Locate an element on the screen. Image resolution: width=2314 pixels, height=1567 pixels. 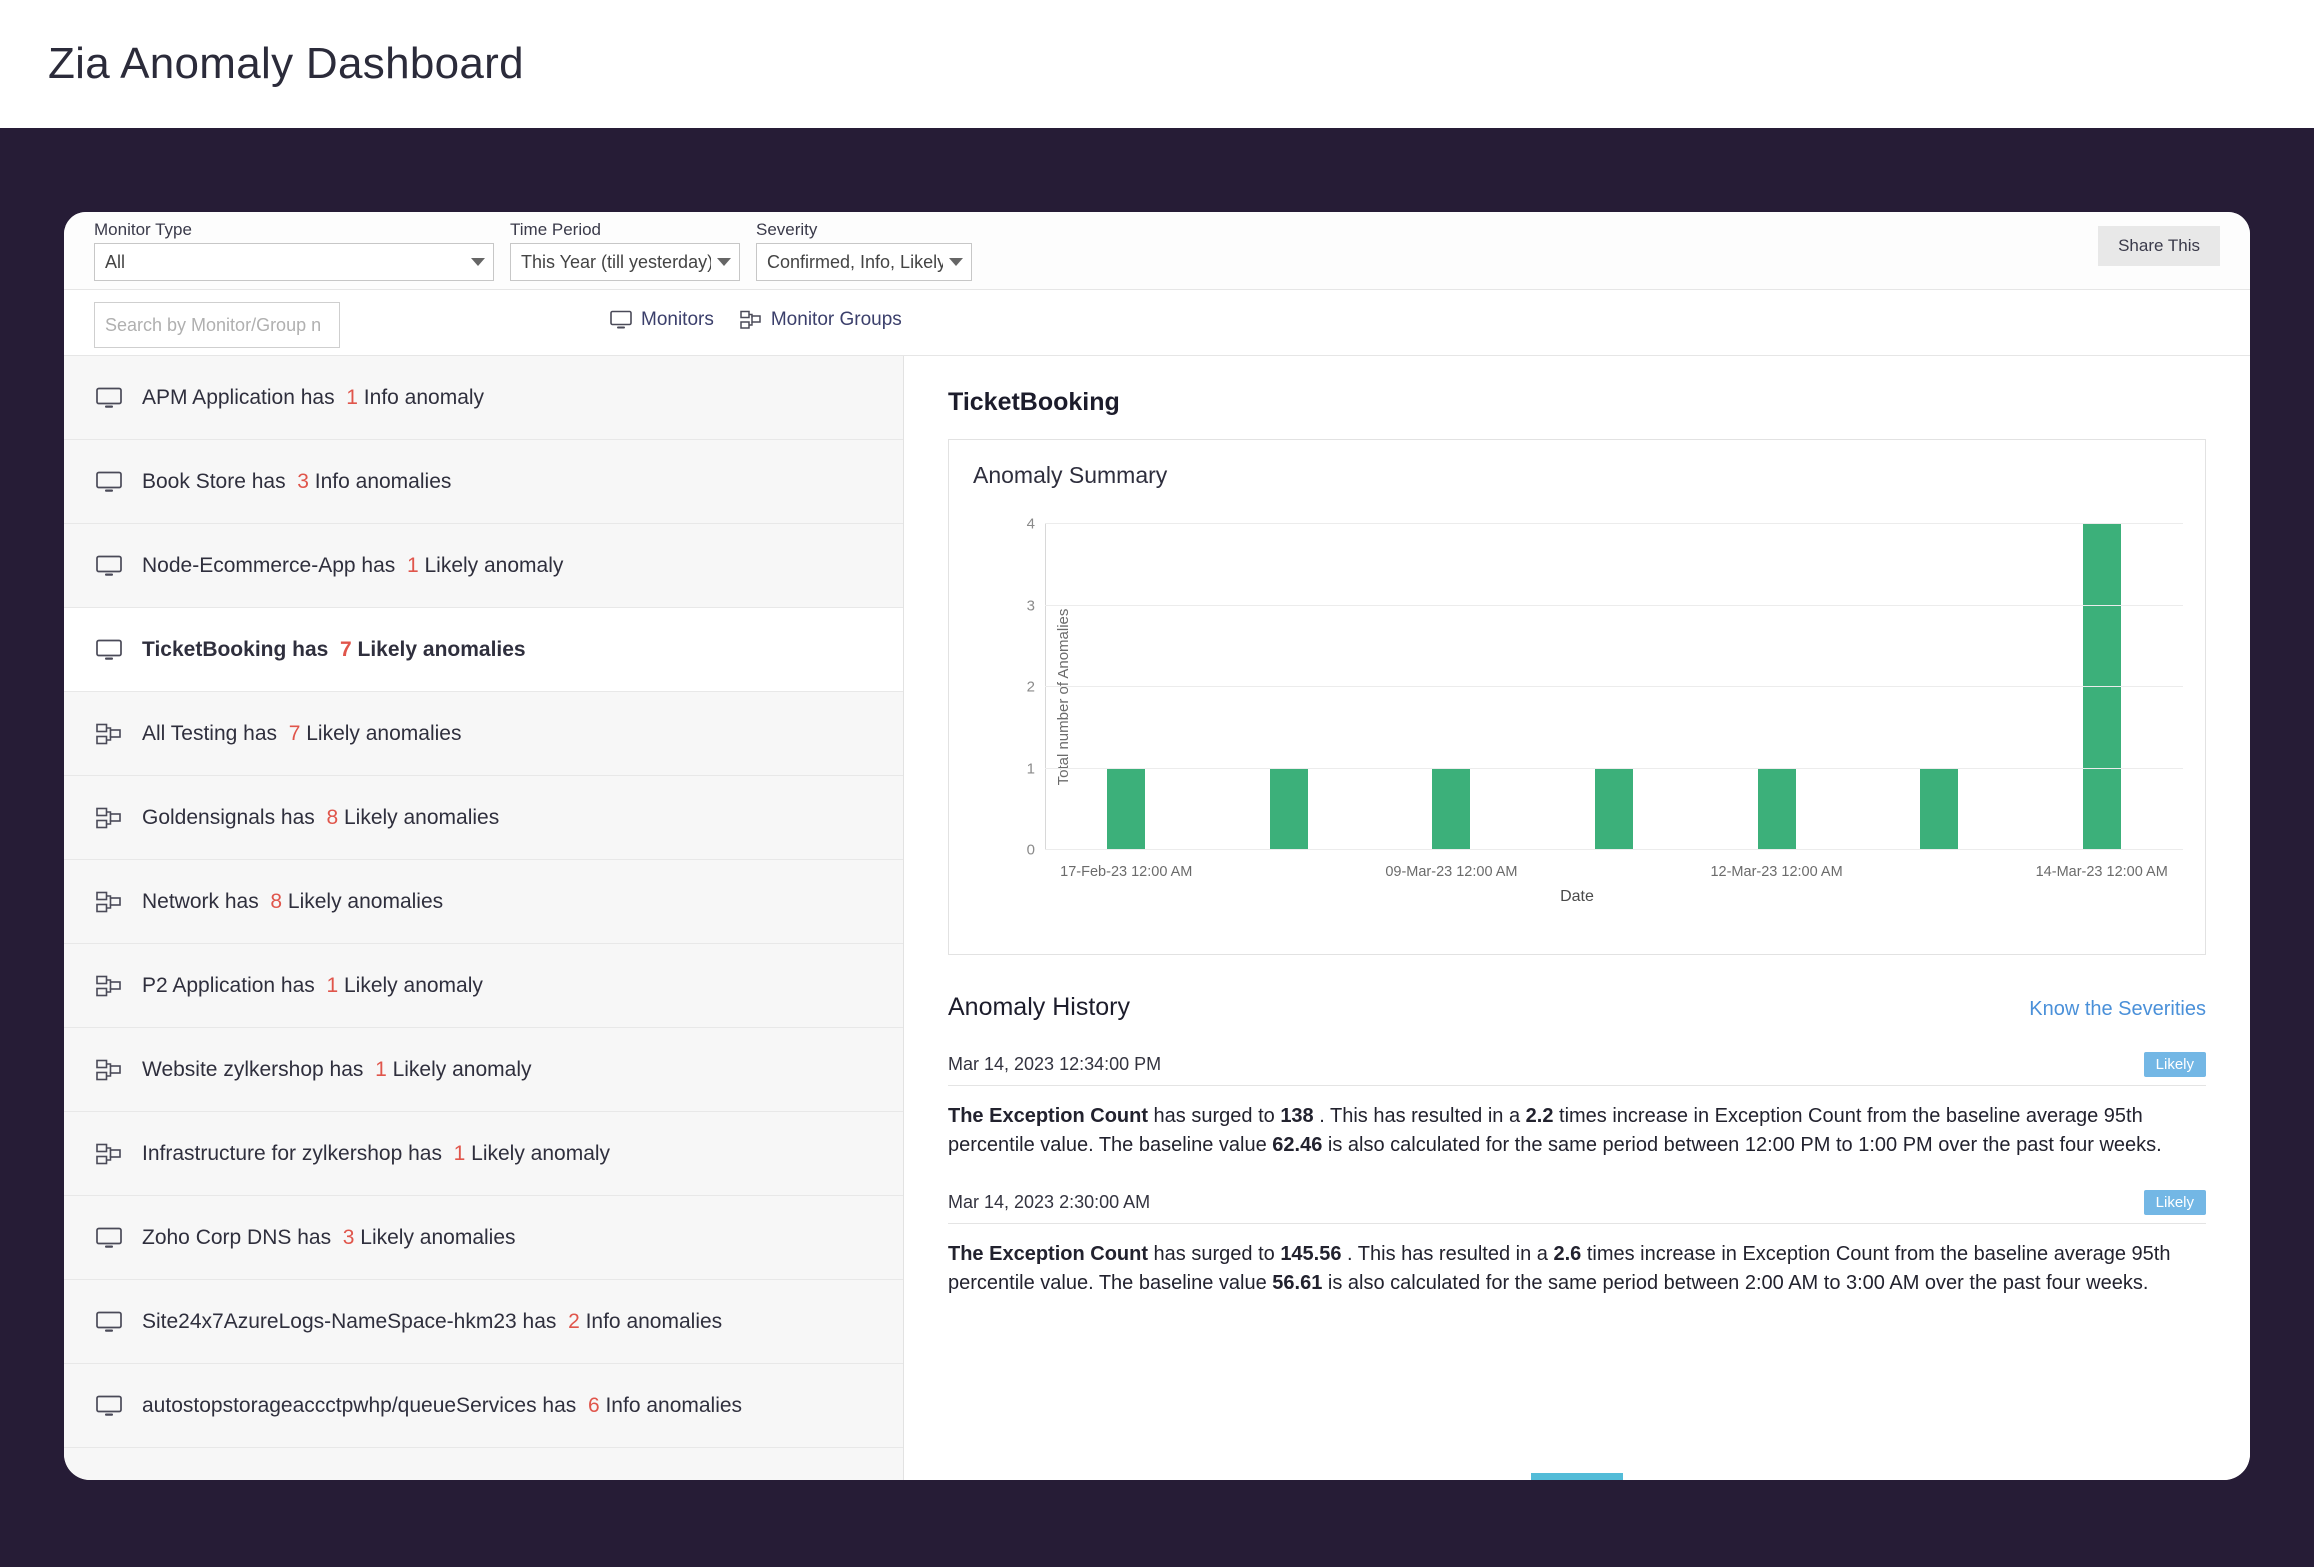
chart-bars is located at coordinates (1614, 687).